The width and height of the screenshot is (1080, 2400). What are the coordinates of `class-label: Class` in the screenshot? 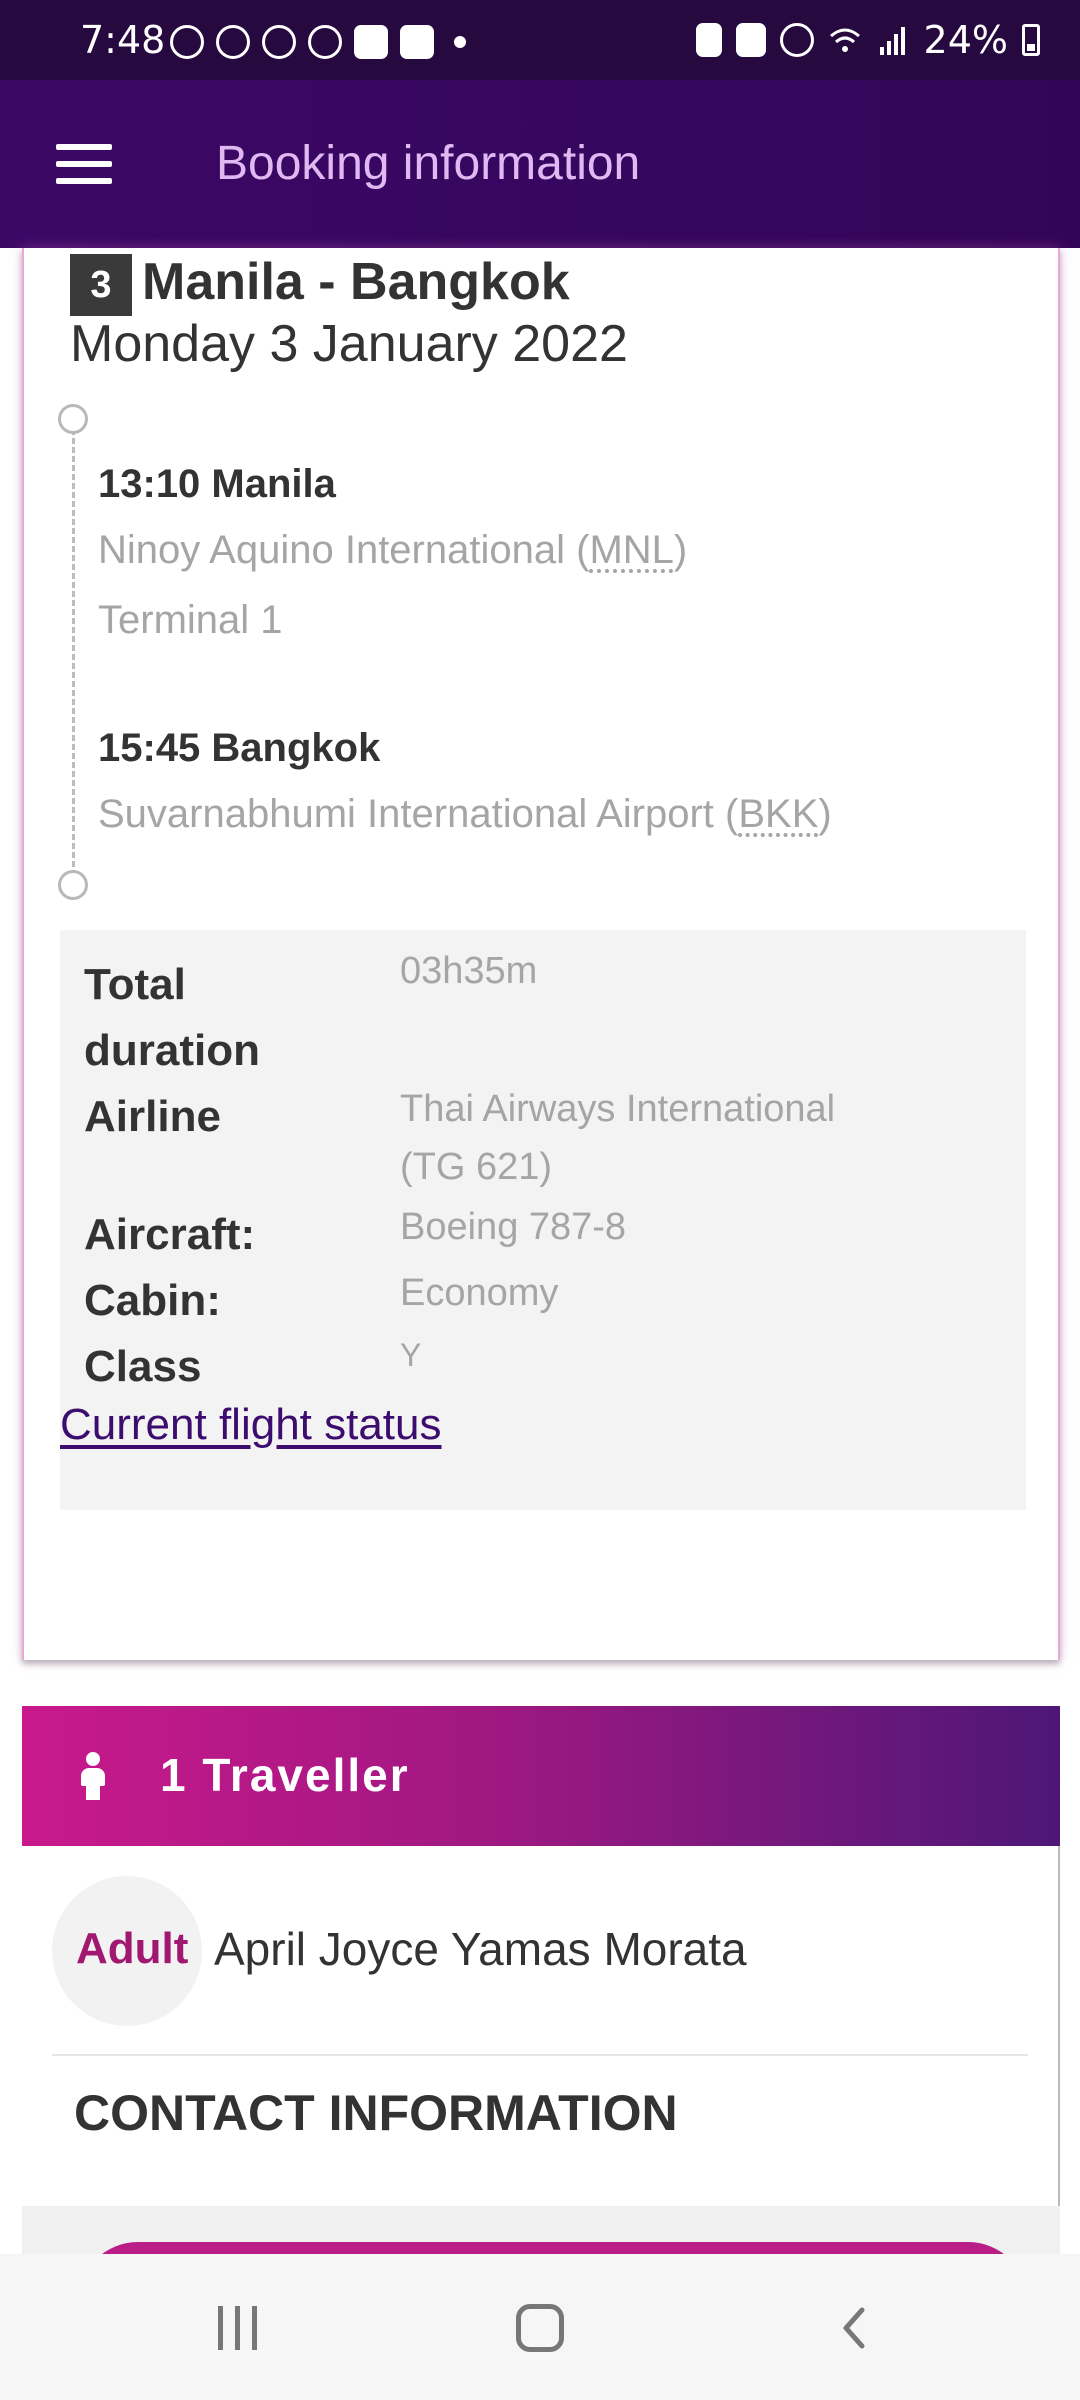 It's located at (143, 1366).